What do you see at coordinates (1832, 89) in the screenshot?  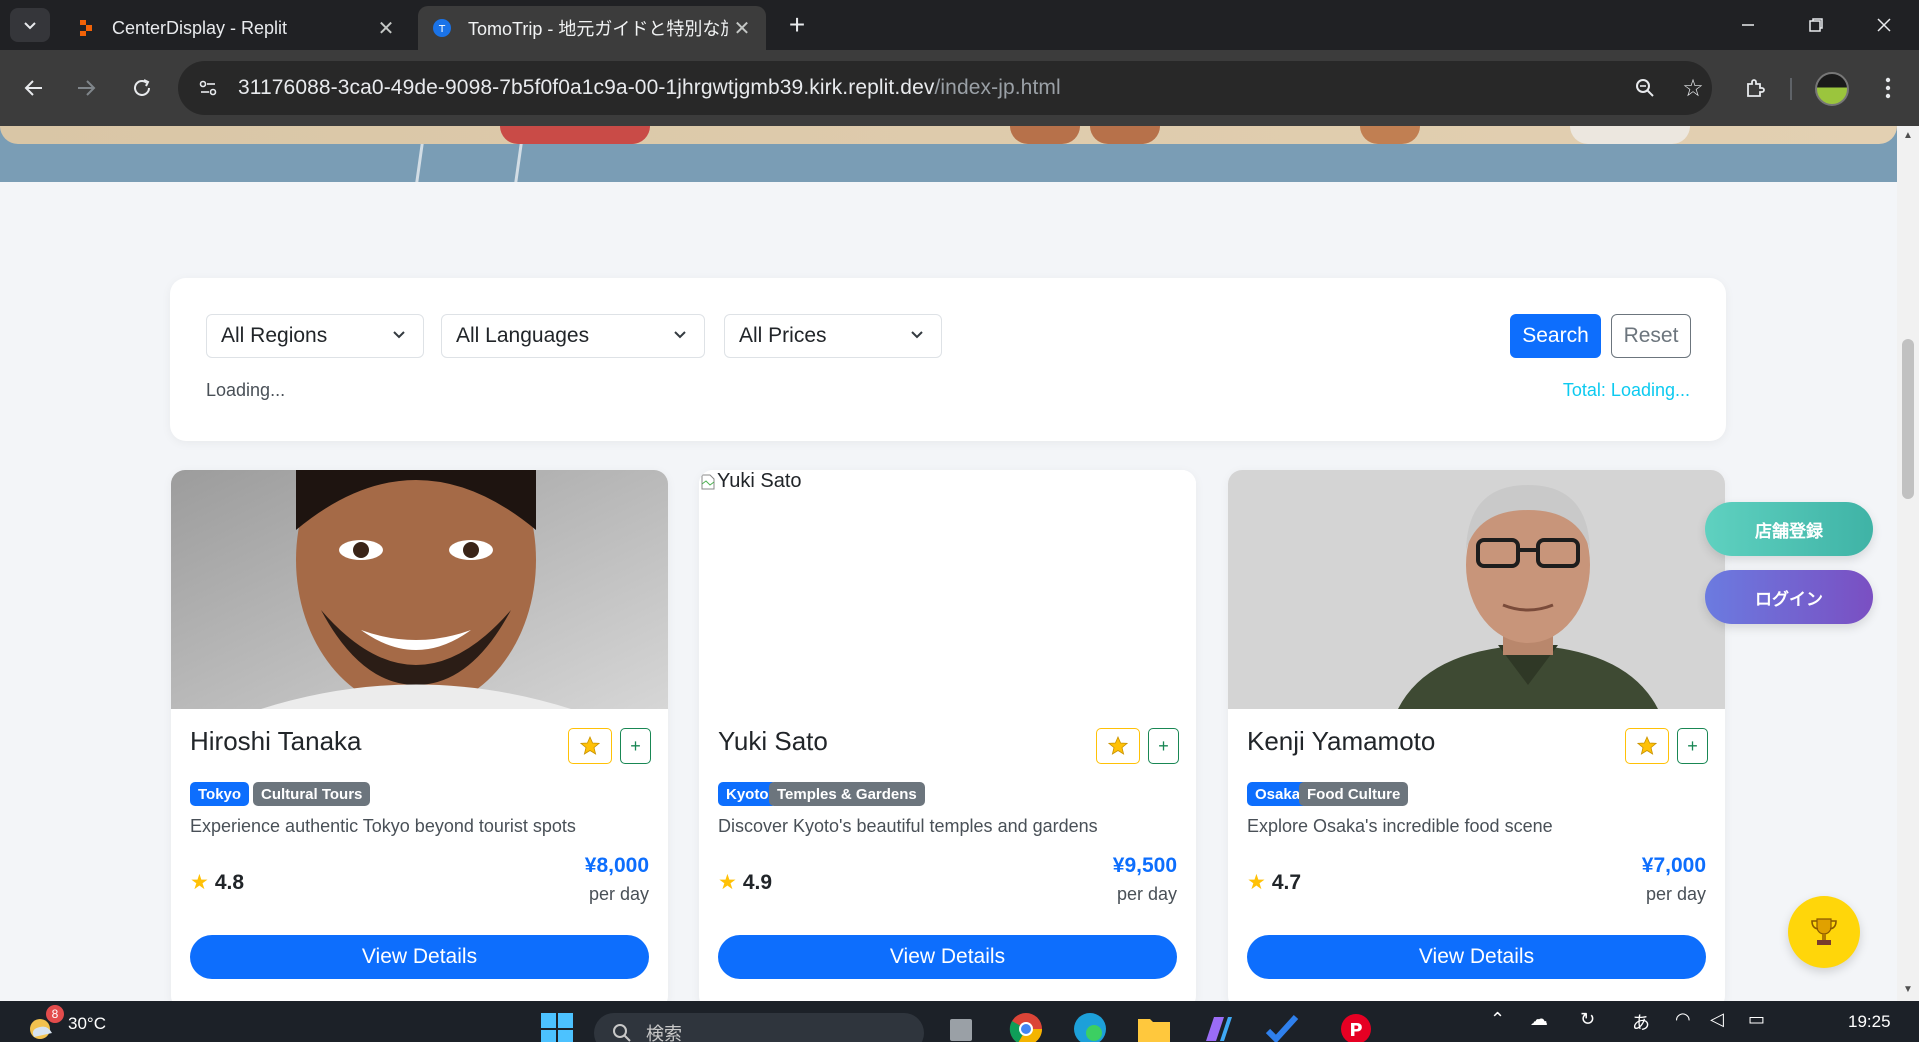 I see `profile-avatar` at bounding box center [1832, 89].